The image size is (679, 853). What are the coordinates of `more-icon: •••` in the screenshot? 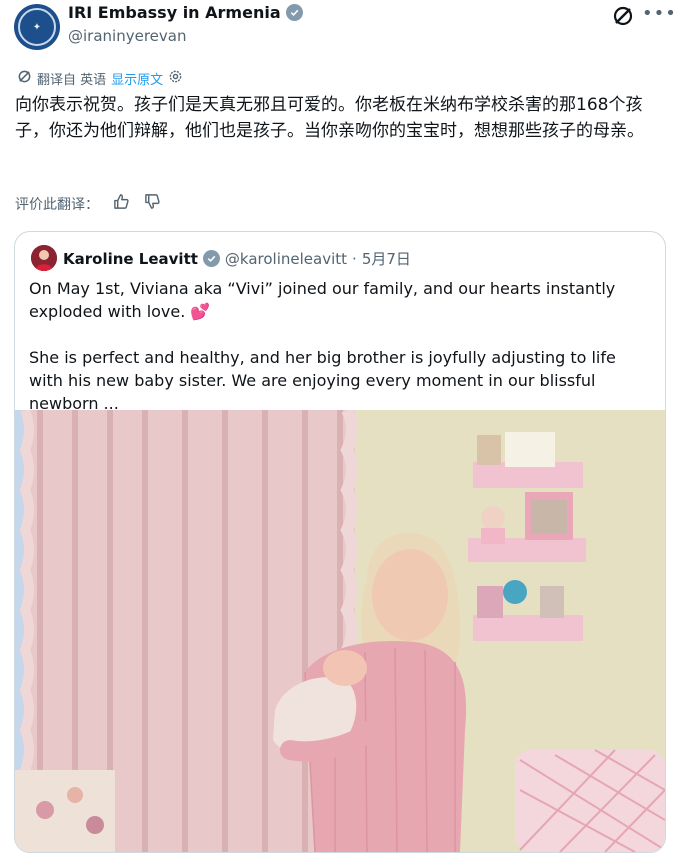 It's located at (659, 16).